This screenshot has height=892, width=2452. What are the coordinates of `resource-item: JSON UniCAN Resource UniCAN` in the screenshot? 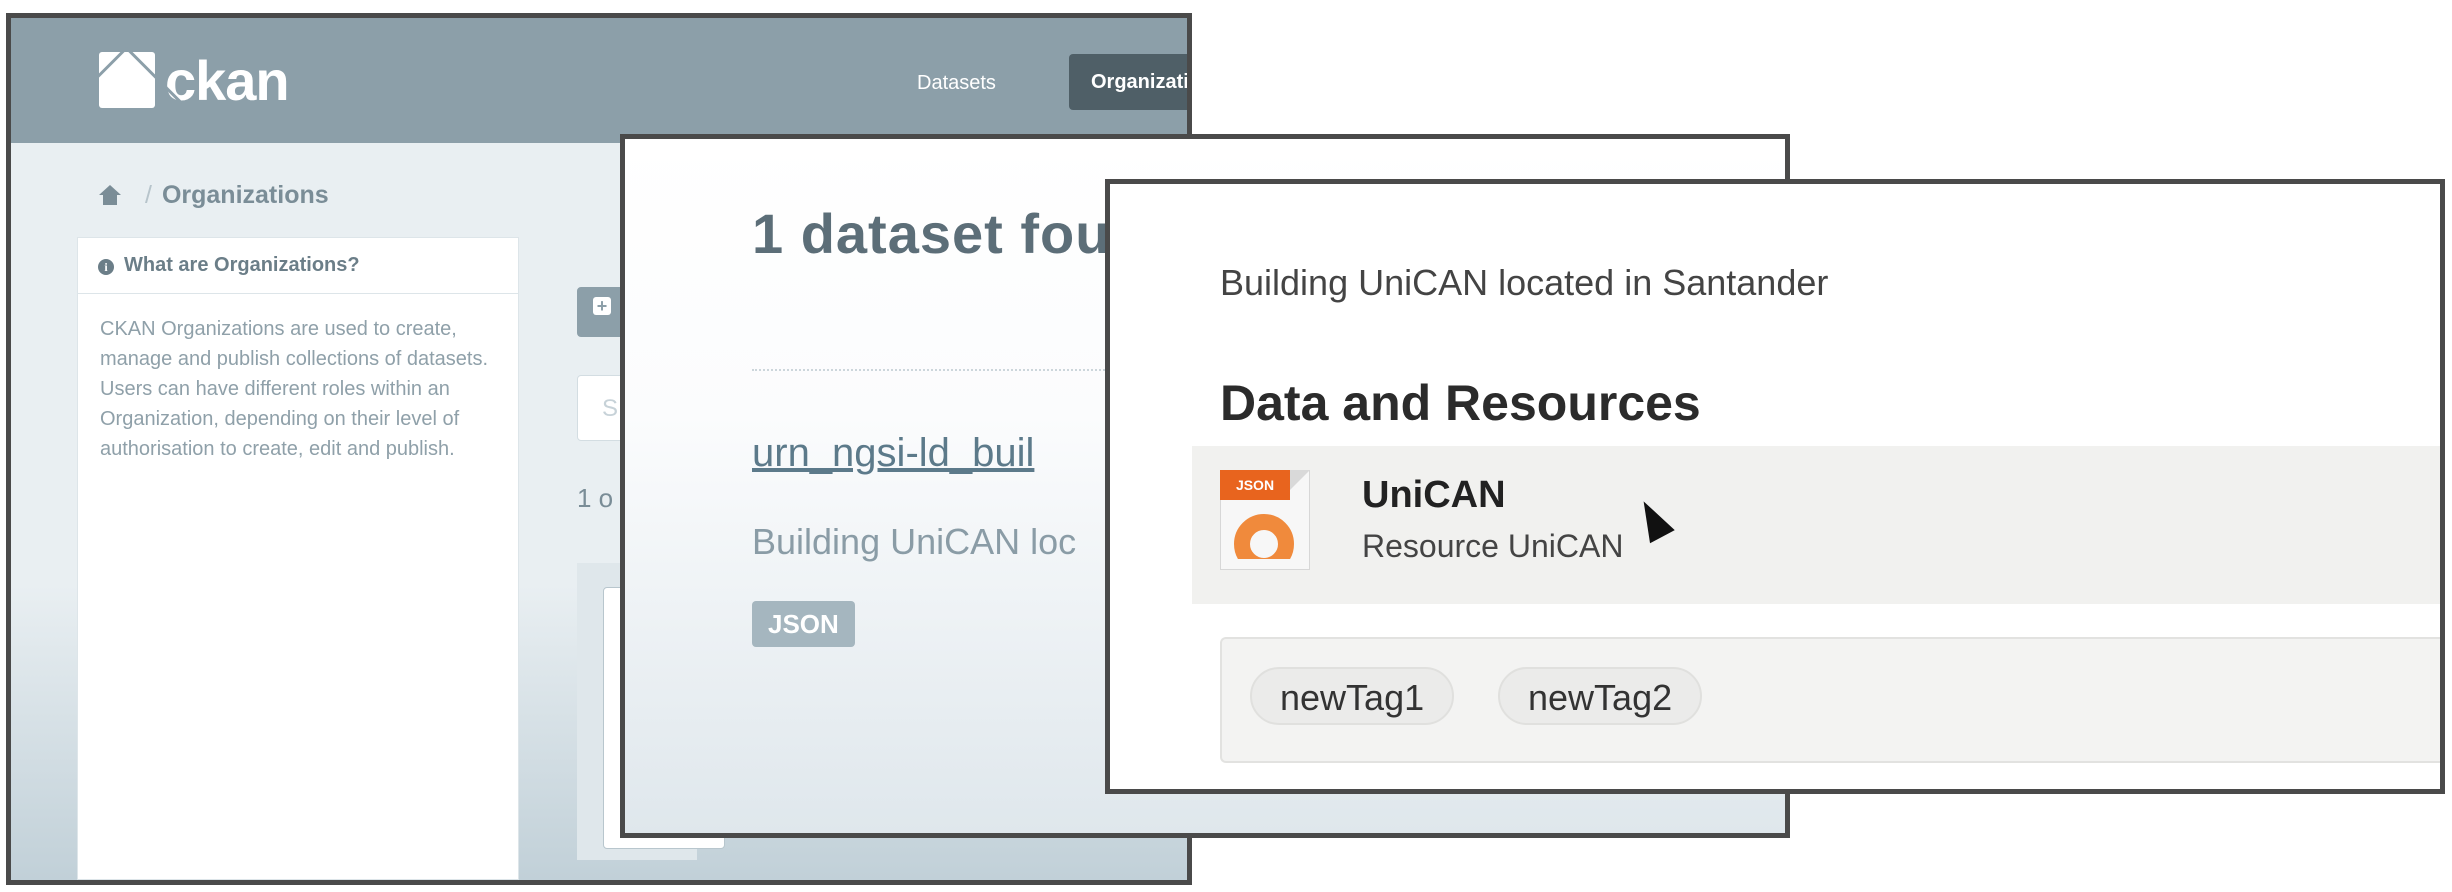 It's located at (1816, 525).